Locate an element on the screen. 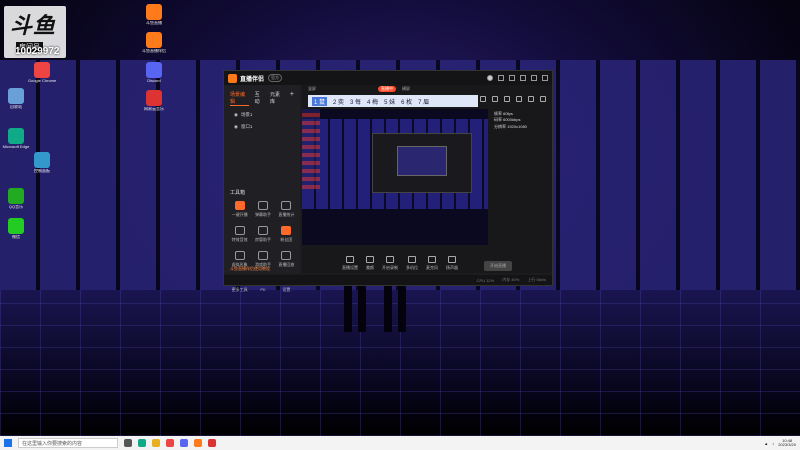  search-input: 在这里输入你要搜索的内容 is located at coordinates (68, 443).